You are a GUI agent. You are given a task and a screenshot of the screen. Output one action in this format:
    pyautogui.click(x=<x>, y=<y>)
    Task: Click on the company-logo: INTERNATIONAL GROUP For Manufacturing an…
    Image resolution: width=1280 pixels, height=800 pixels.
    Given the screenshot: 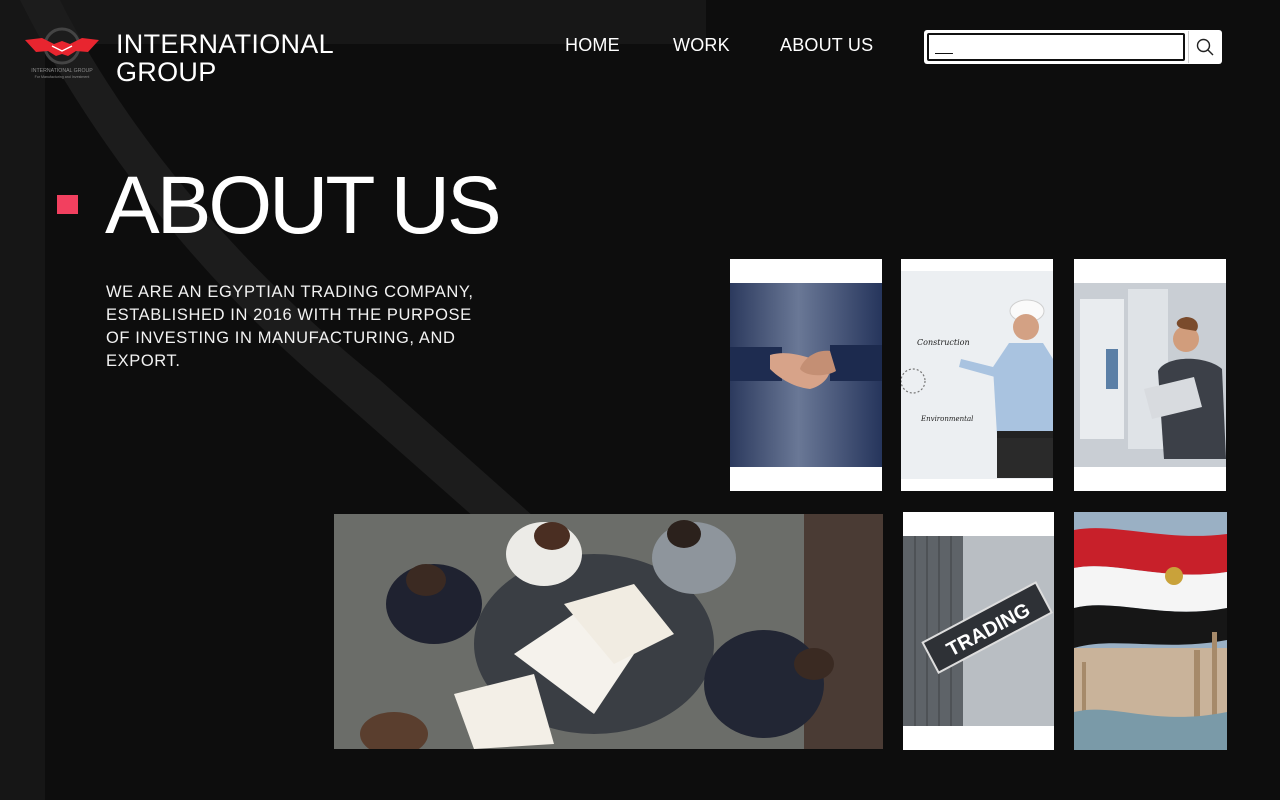 What is the action you would take?
    pyautogui.click(x=62, y=54)
    